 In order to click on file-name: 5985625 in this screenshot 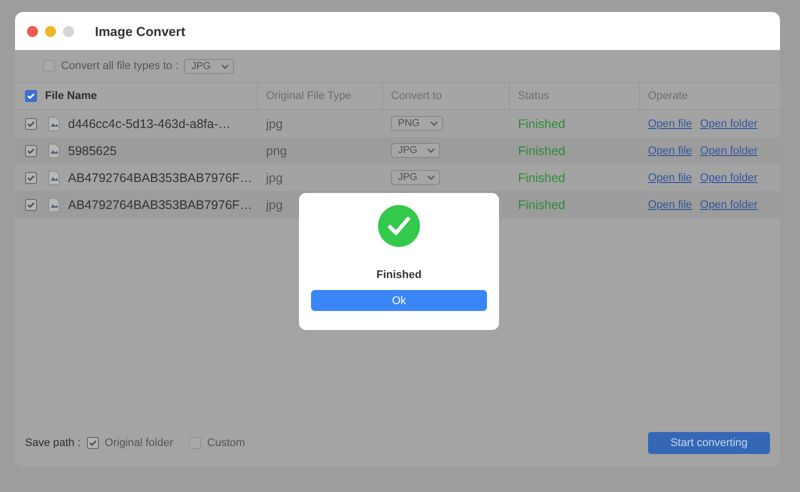, I will do `click(92, 151)`.